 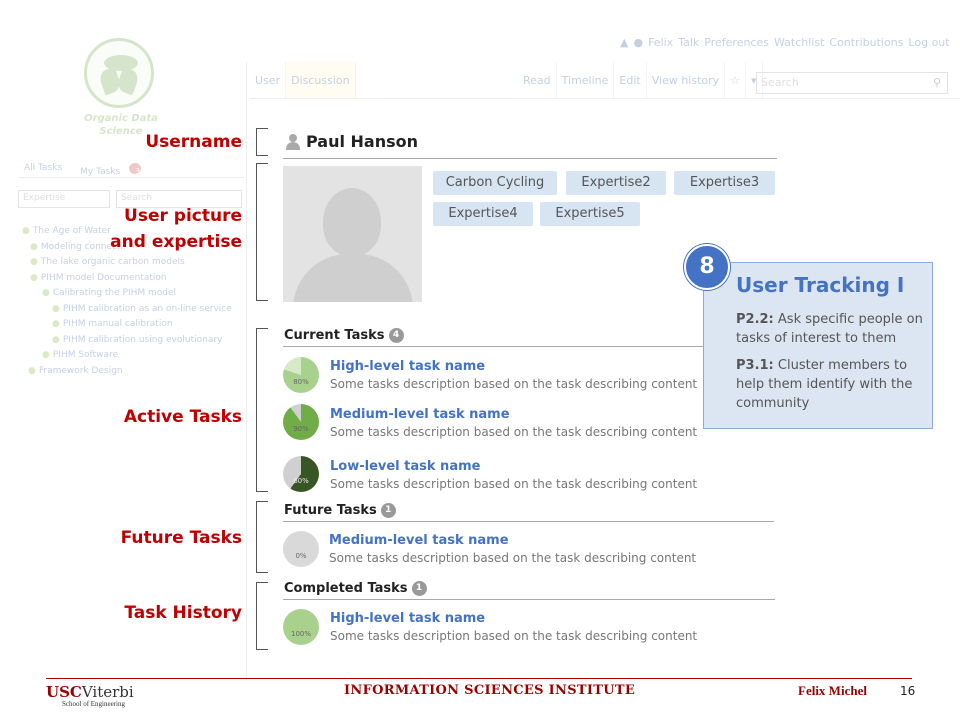 What do you see at coordinates (142, 310) in the screenshot?
I see `tree-item: PIHM calibration as an on-line service` at bounding box center [142, 310].